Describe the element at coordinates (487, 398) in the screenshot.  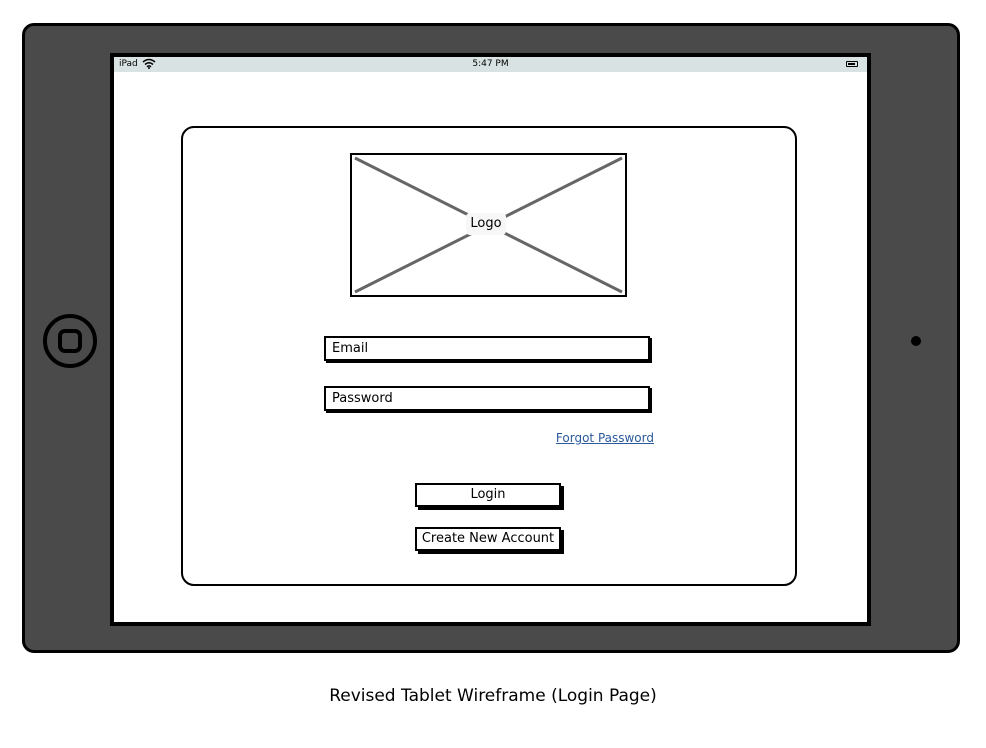
I see `password-field: Password` at that location.